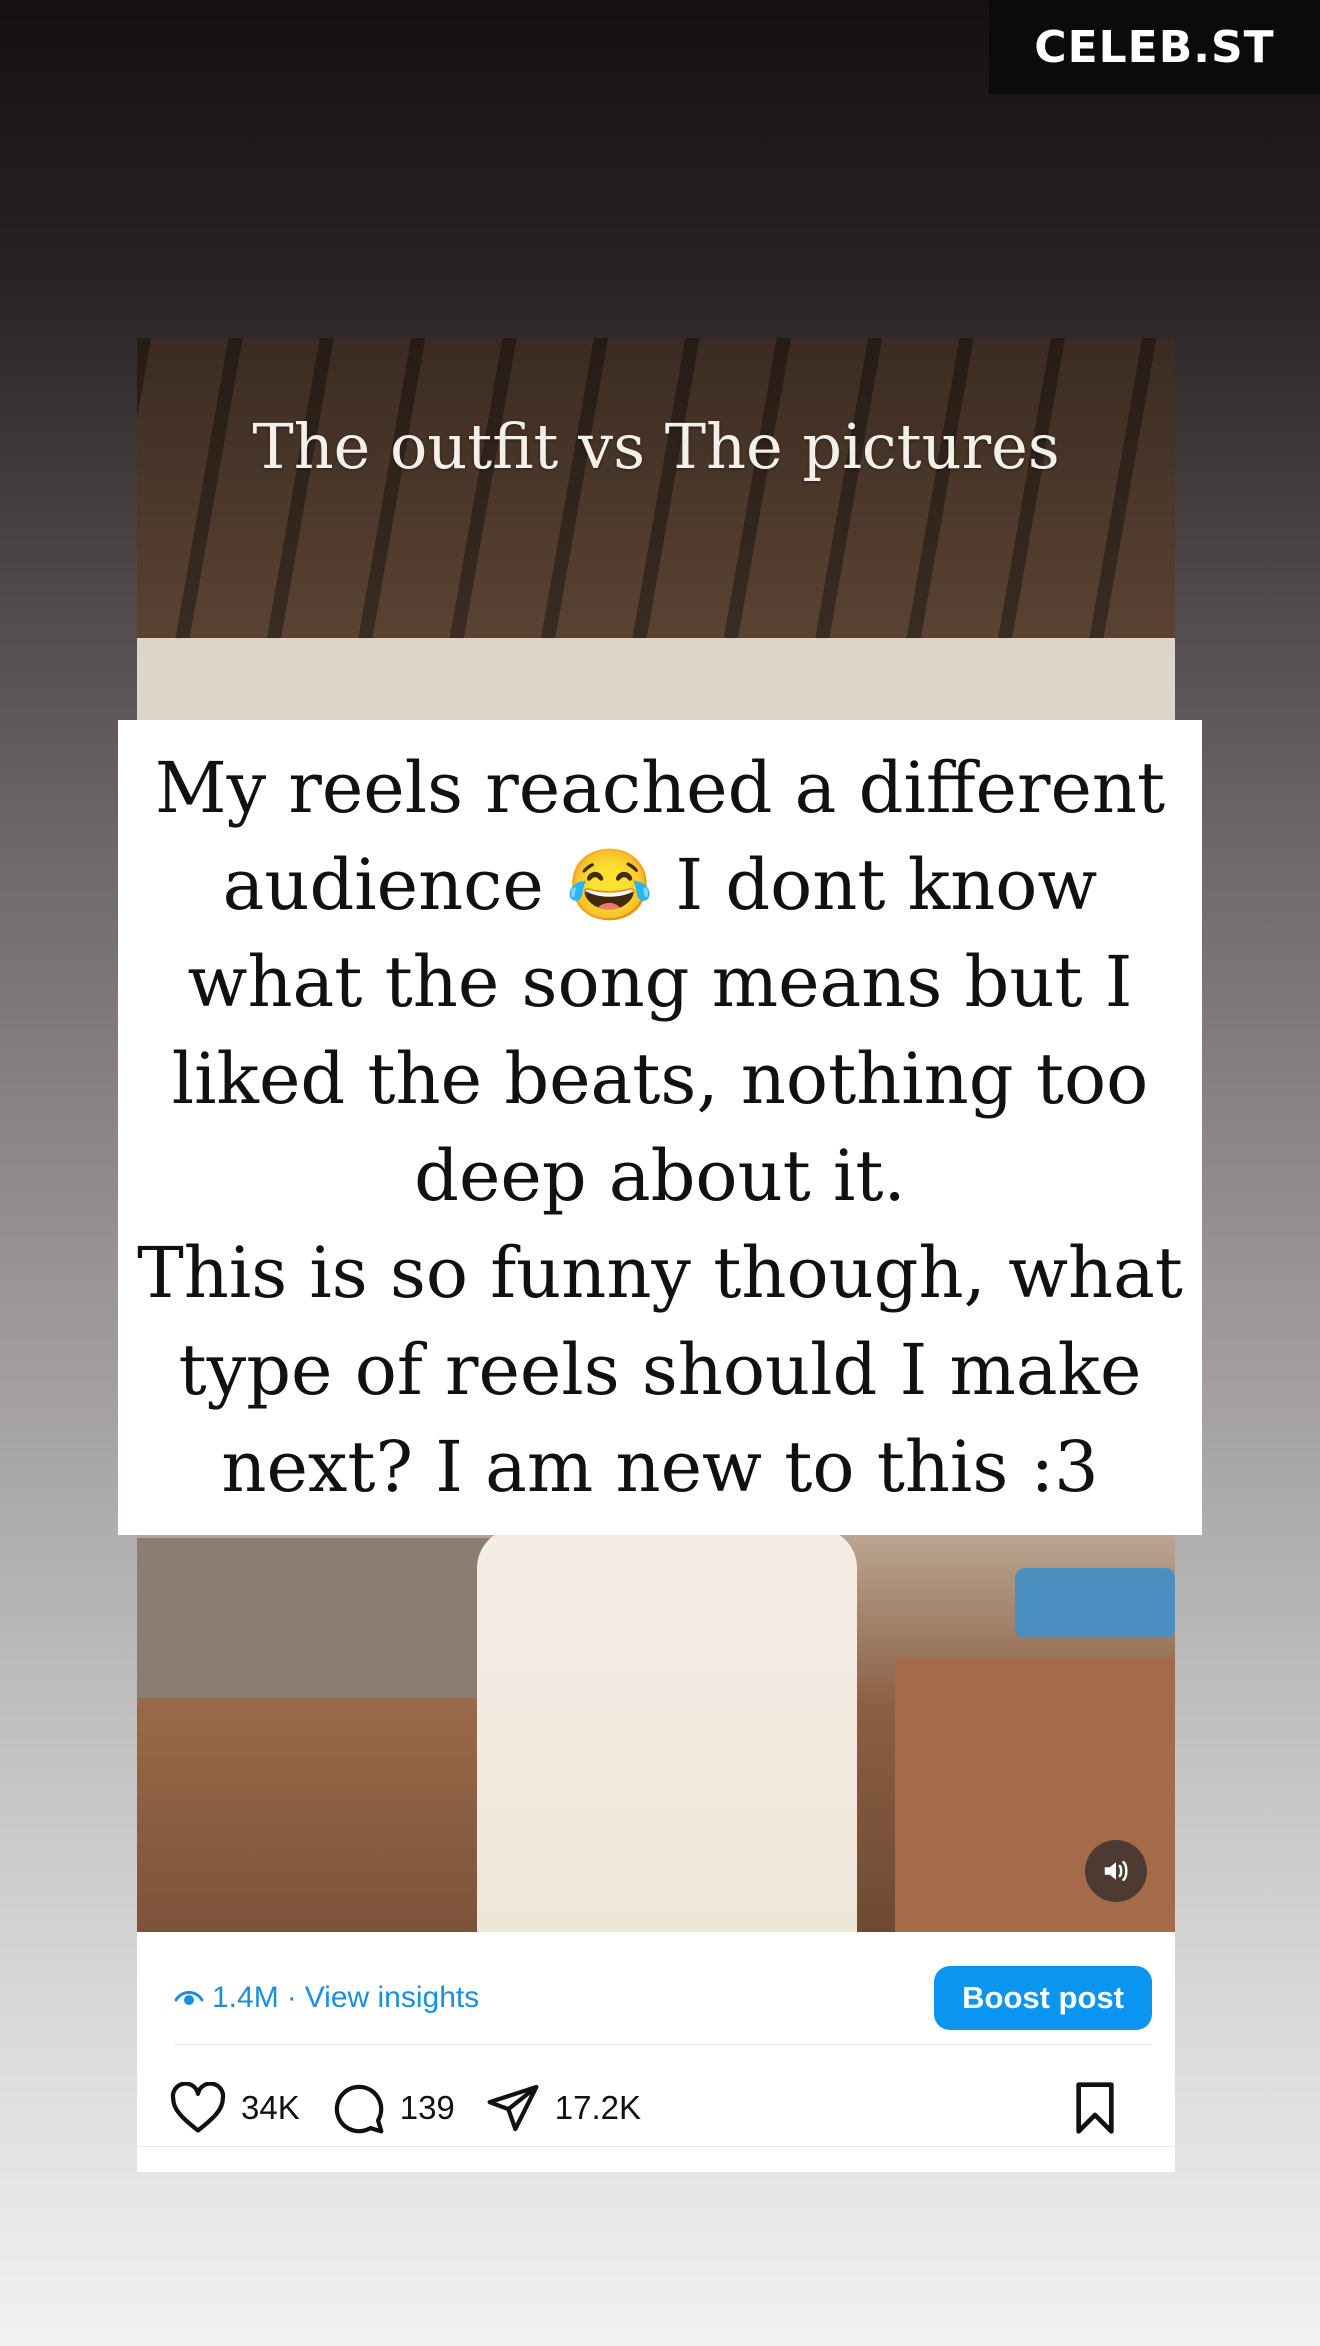 Image resolution: width=1320 pixels, height=2346 pixels. I want to click on views-count: 1.4M, so click(245, 1997).